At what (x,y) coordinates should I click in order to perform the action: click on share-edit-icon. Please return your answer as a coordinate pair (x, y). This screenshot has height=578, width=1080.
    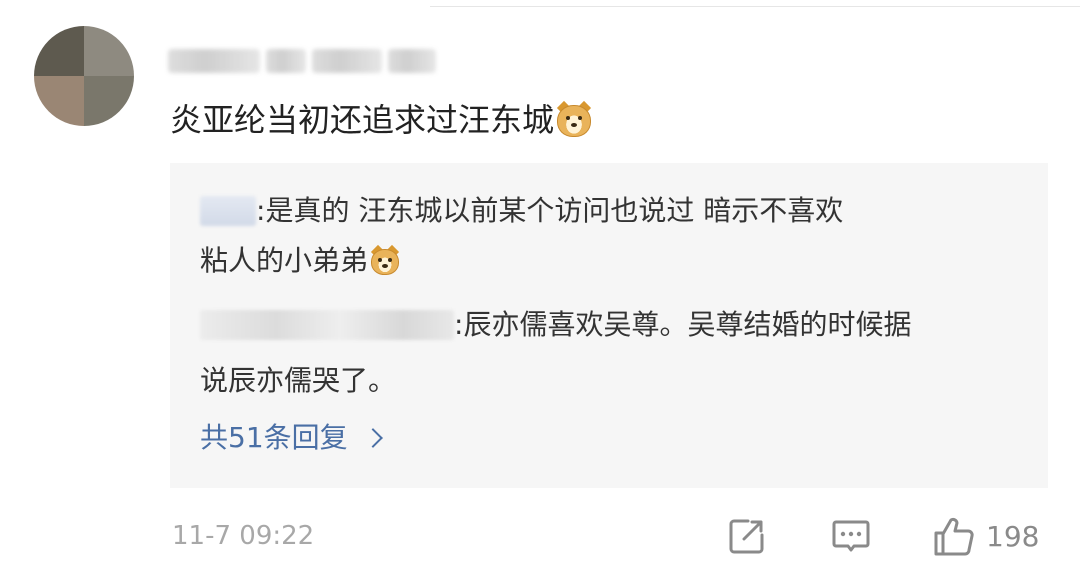
    Looking at the image, I should click on (746, 536).